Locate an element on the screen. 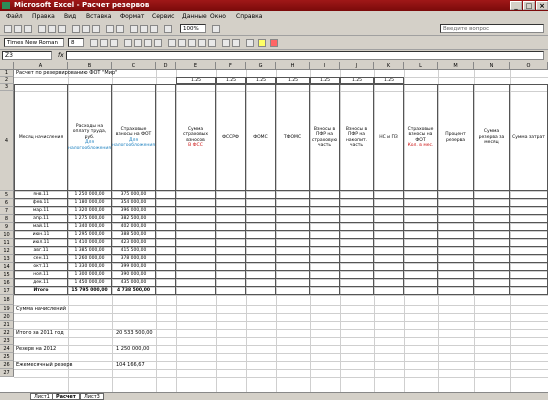  column-header: O is located at coordinates (529, 66).